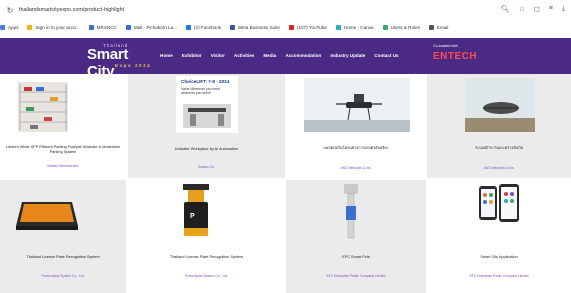  Describe the element at coordinates (205, 81) in the screenshot. I see `ad-headline: ChoiceLIFT: 7-8 - 2024` at that location.